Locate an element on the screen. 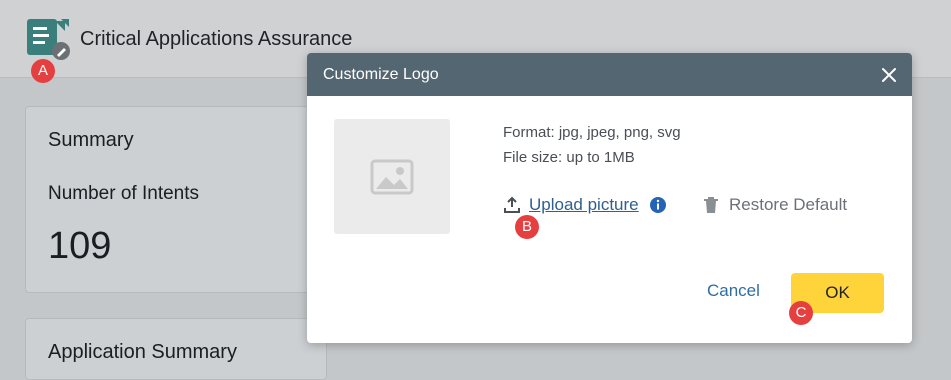 Image resolution: width=951 pixels, height=380 pixels. info-icon is located at coordinates (658, 205).